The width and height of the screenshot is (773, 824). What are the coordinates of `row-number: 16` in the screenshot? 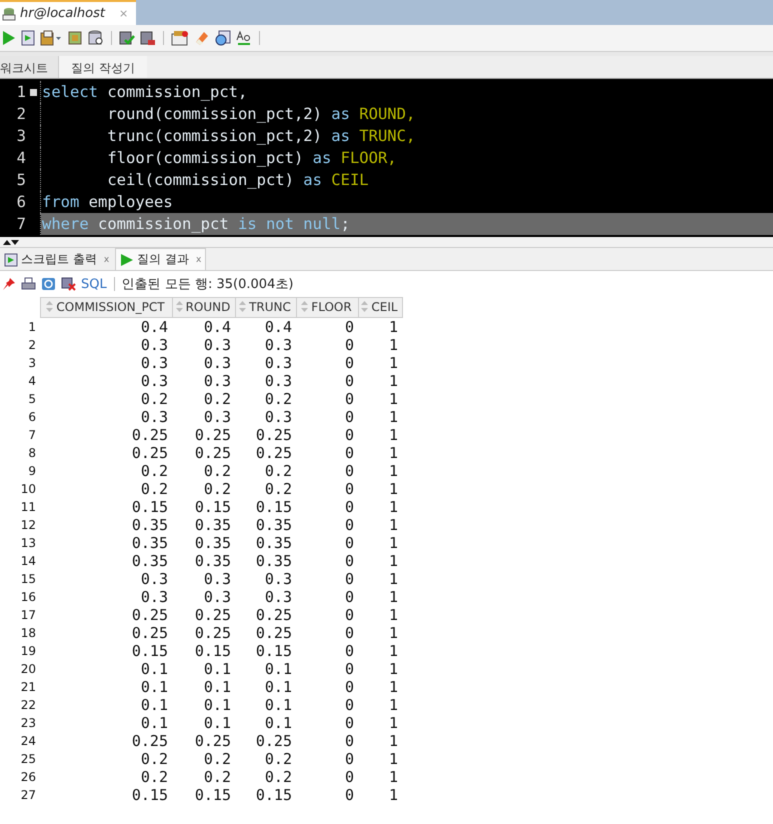 It's located at (28, 597).